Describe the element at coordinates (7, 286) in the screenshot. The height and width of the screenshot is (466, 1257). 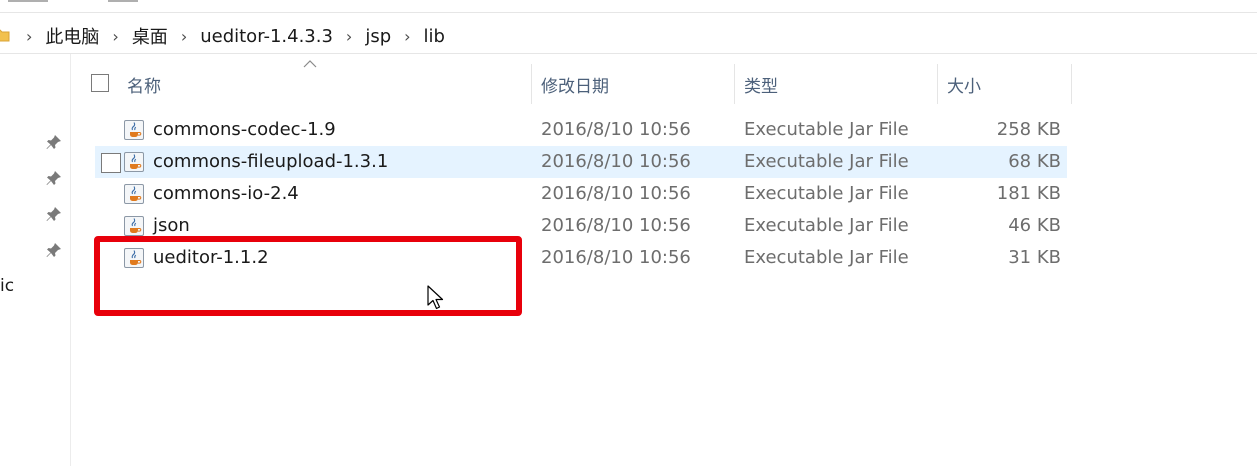
I see `nav-item-partial-label: ic` at that location.